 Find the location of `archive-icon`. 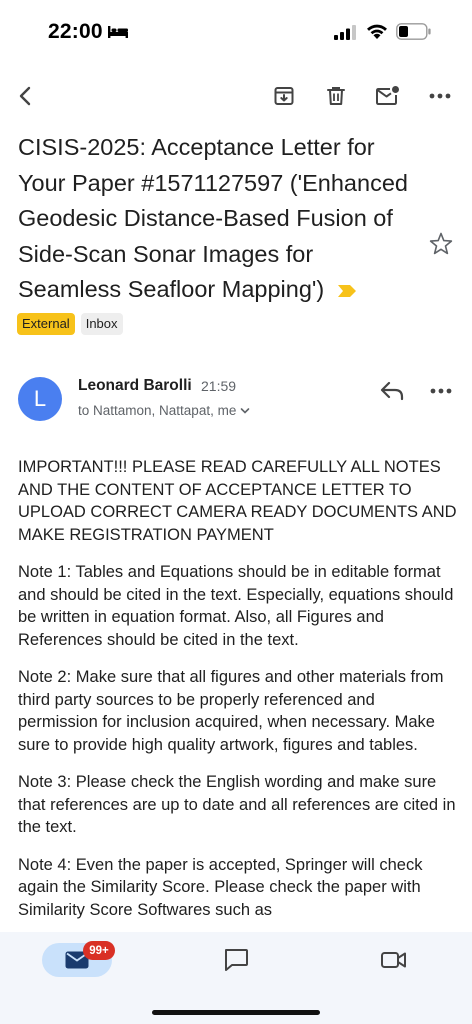

archive-icon is located at coordinates (284, 96).